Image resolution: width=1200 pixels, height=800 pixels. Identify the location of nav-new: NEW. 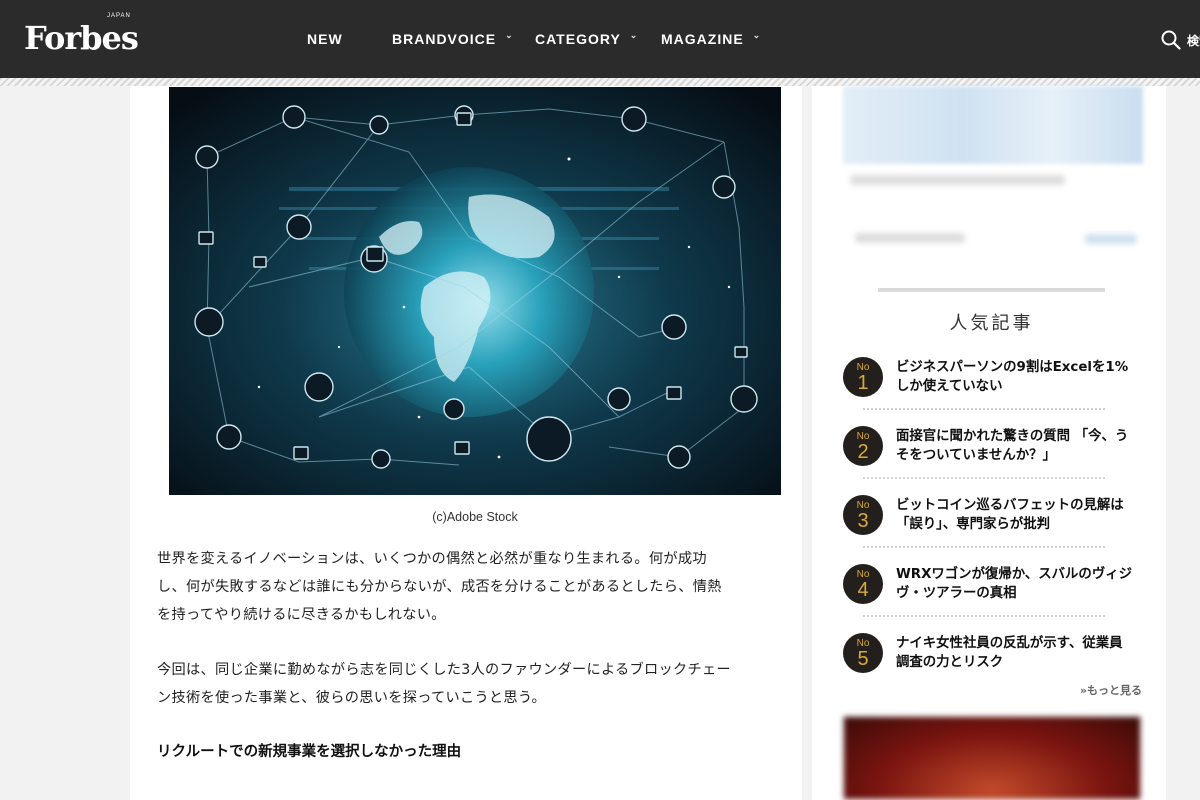
(325, 39).